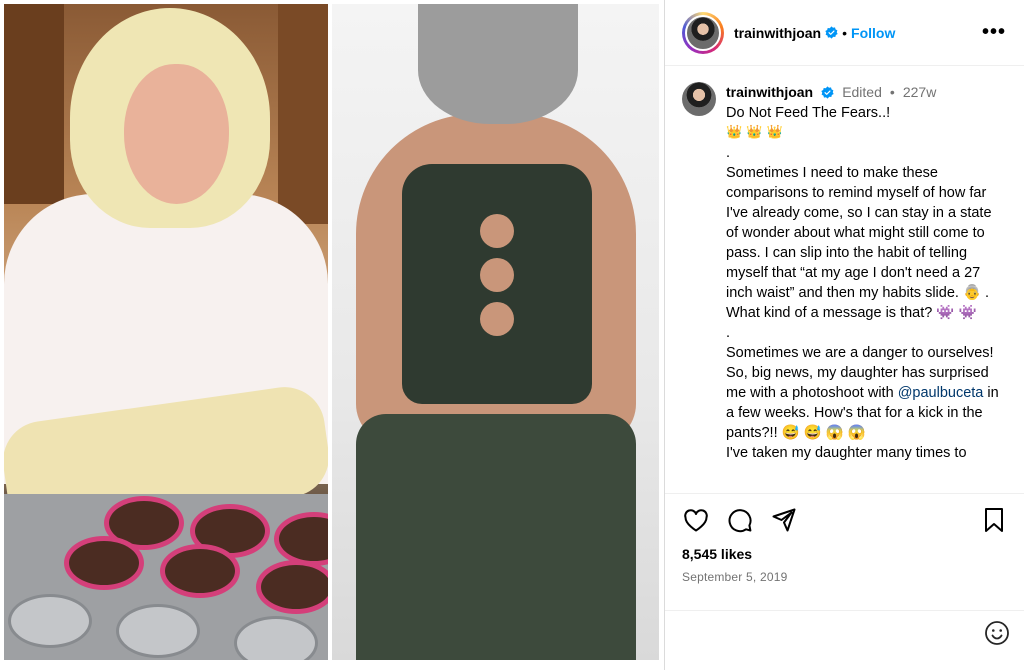 This screenshot has width=1024, height=670. What do you see at coordinates (784, 520) in the screenshot?
I see `share-icon` at bounding box center [784, 520].